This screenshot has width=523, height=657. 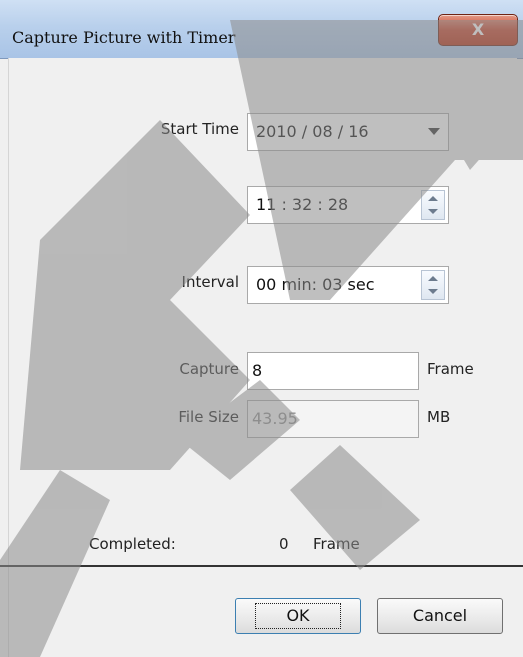 I want to click on dialog-title: Capture Picture with Timer, so click(x=124, y=37).